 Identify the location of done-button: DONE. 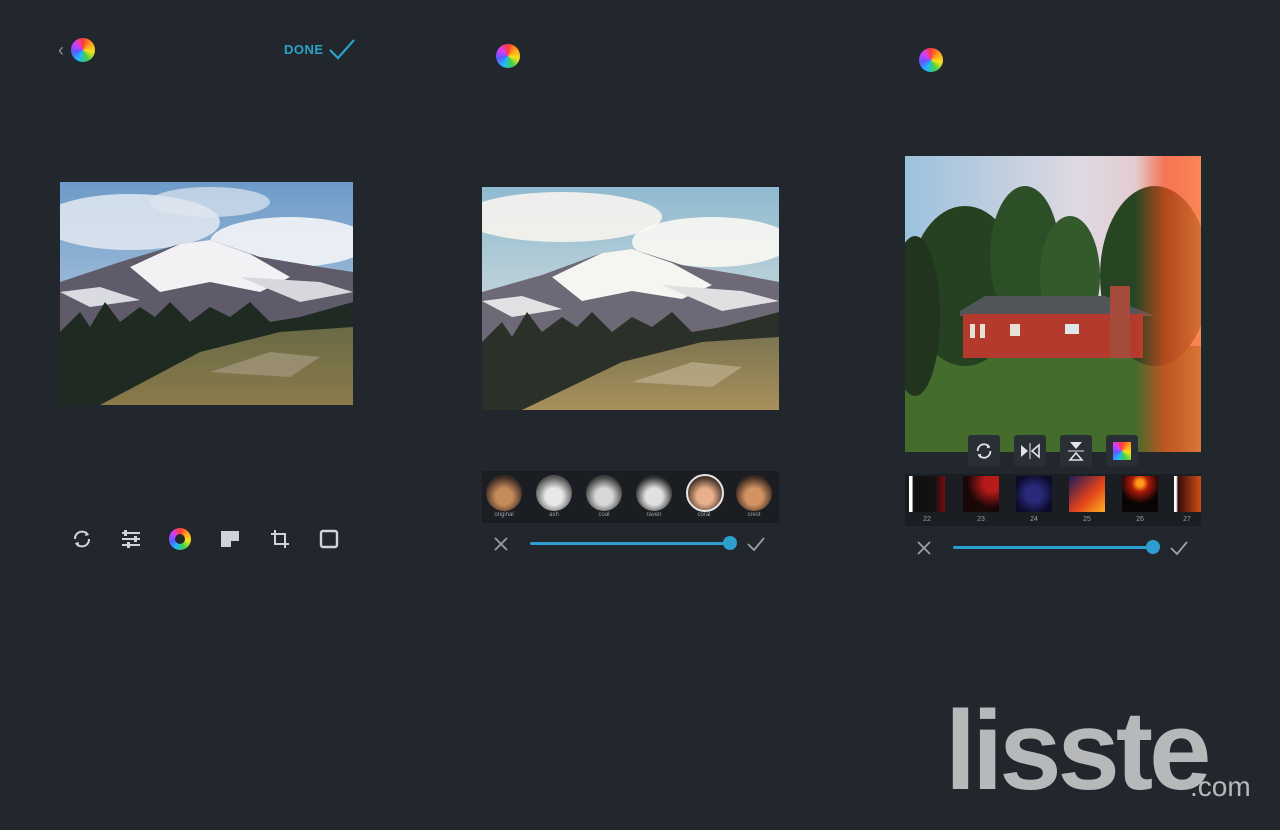
(320, 49).